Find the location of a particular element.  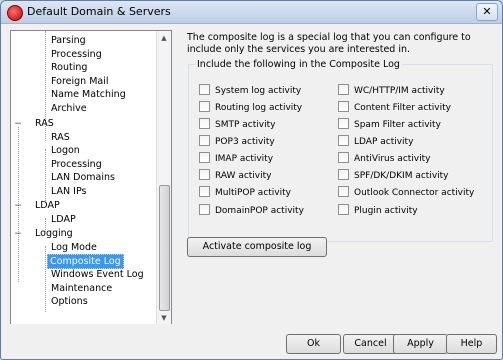

system-log-checkbox: System log activity is located at coordinates (250, 90).